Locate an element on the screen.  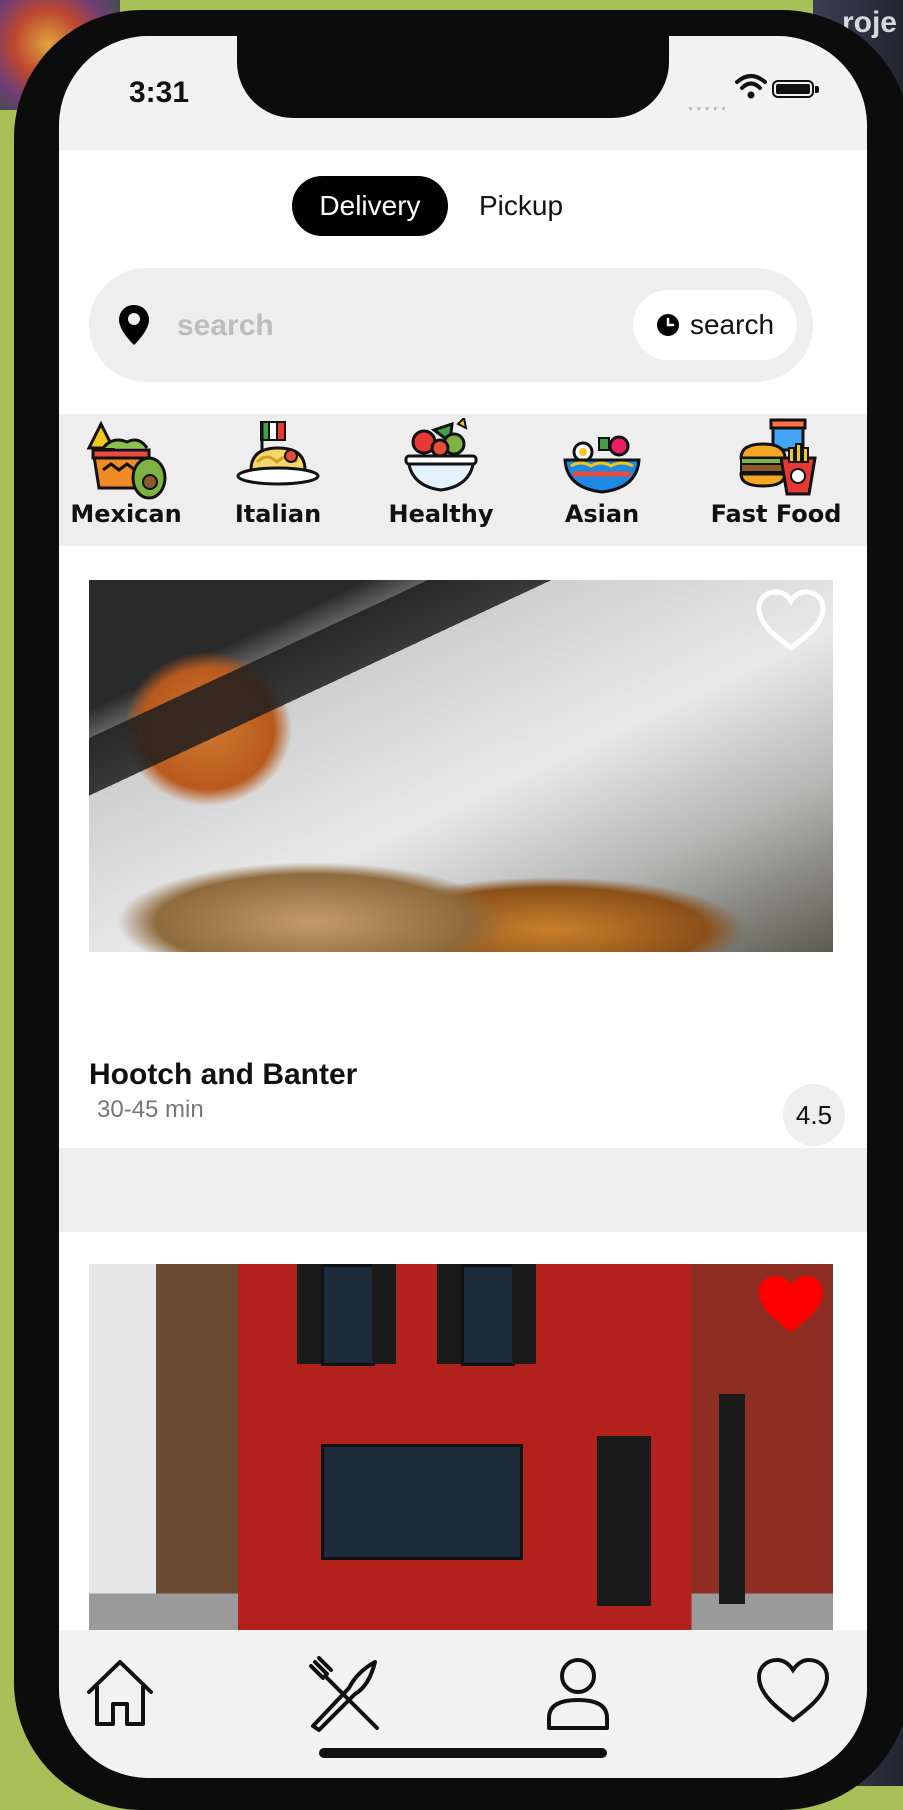
user-icon is located at coordinates (578, 1694).